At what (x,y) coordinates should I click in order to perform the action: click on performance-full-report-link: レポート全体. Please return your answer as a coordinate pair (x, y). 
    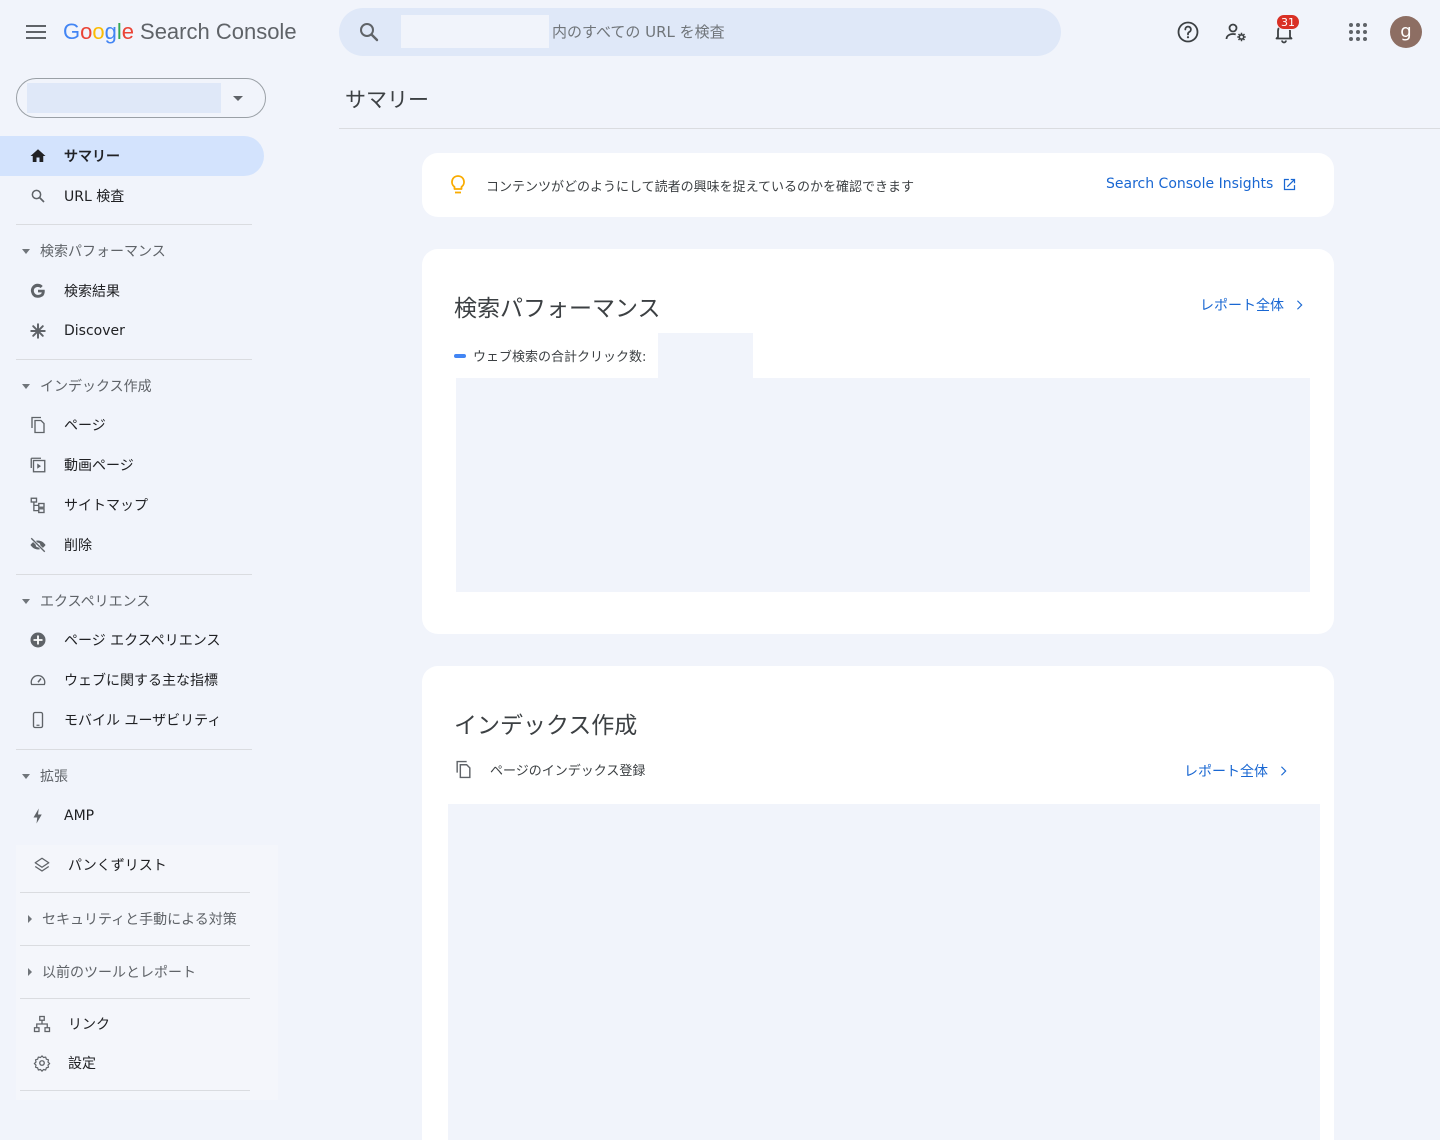
    Looking at the image, I should click on (1253, 305).